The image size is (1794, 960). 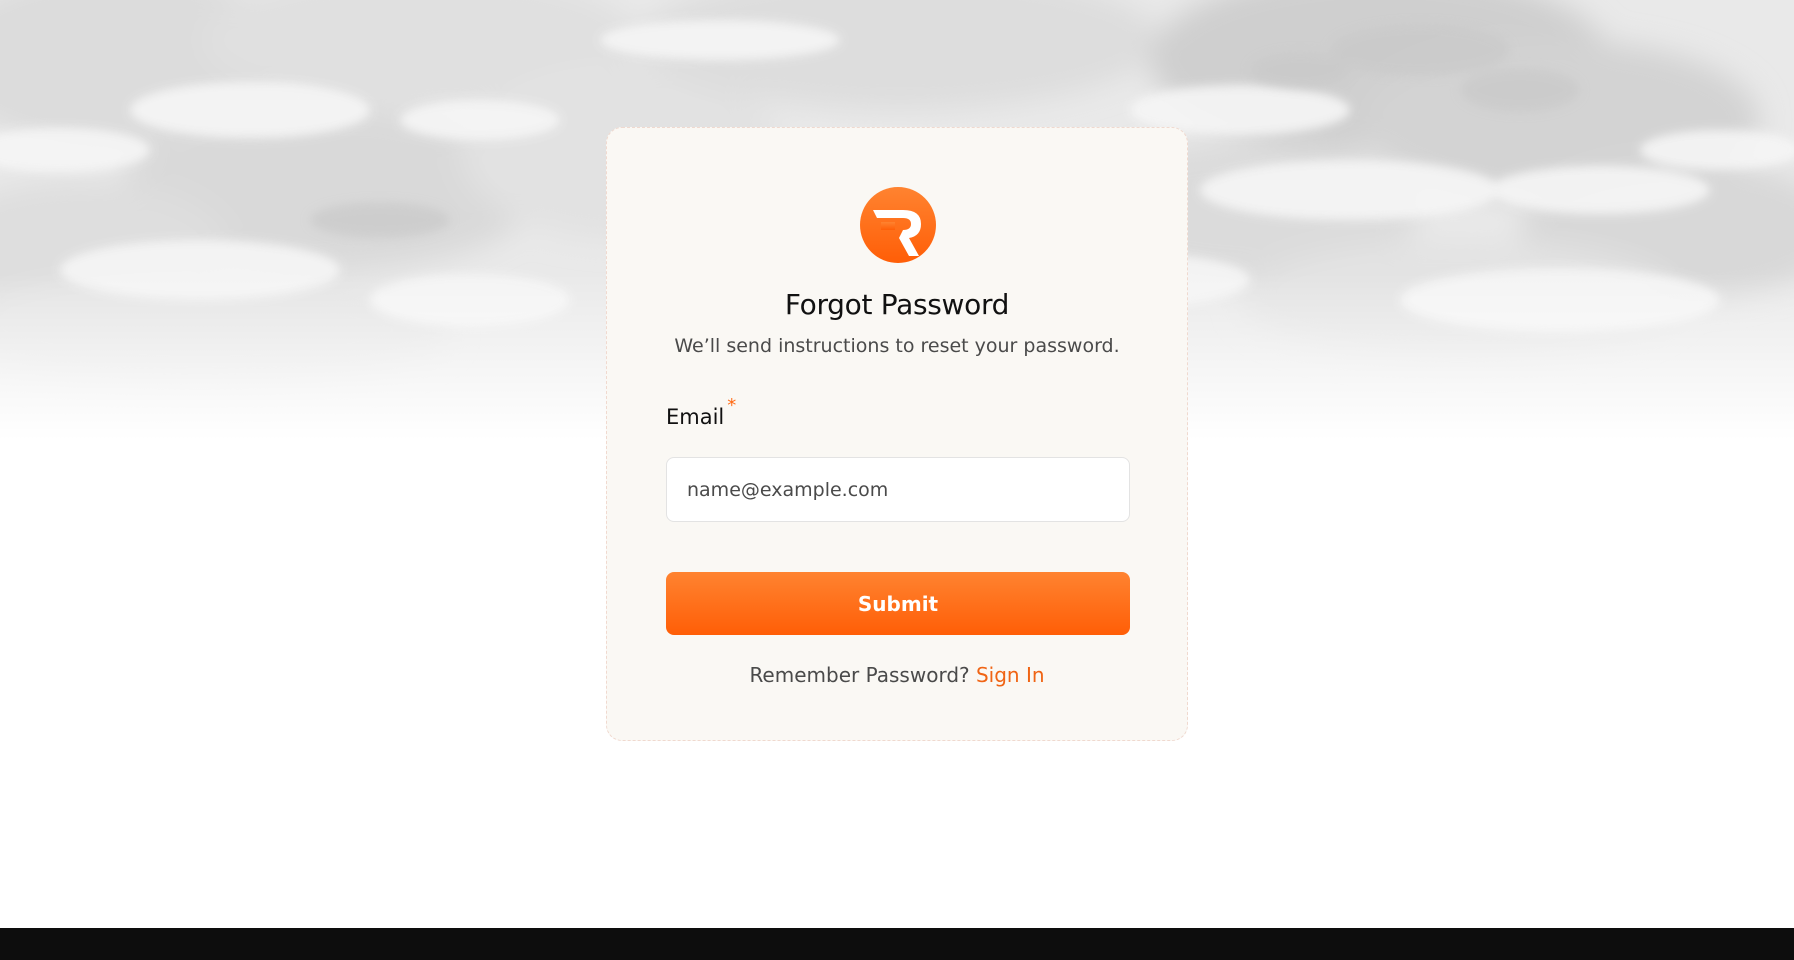 What do you see at coordinates (898, 603) in the screenshot?
I see `submit-button: Submit` at bounding box center [898, 603].